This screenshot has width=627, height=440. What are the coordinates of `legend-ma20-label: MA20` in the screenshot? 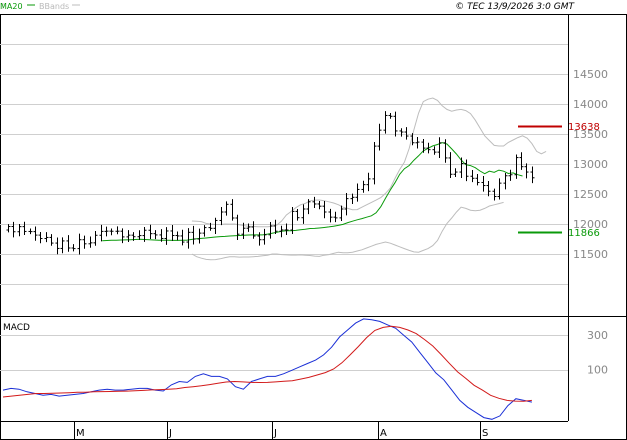 It's located at (11, 6).